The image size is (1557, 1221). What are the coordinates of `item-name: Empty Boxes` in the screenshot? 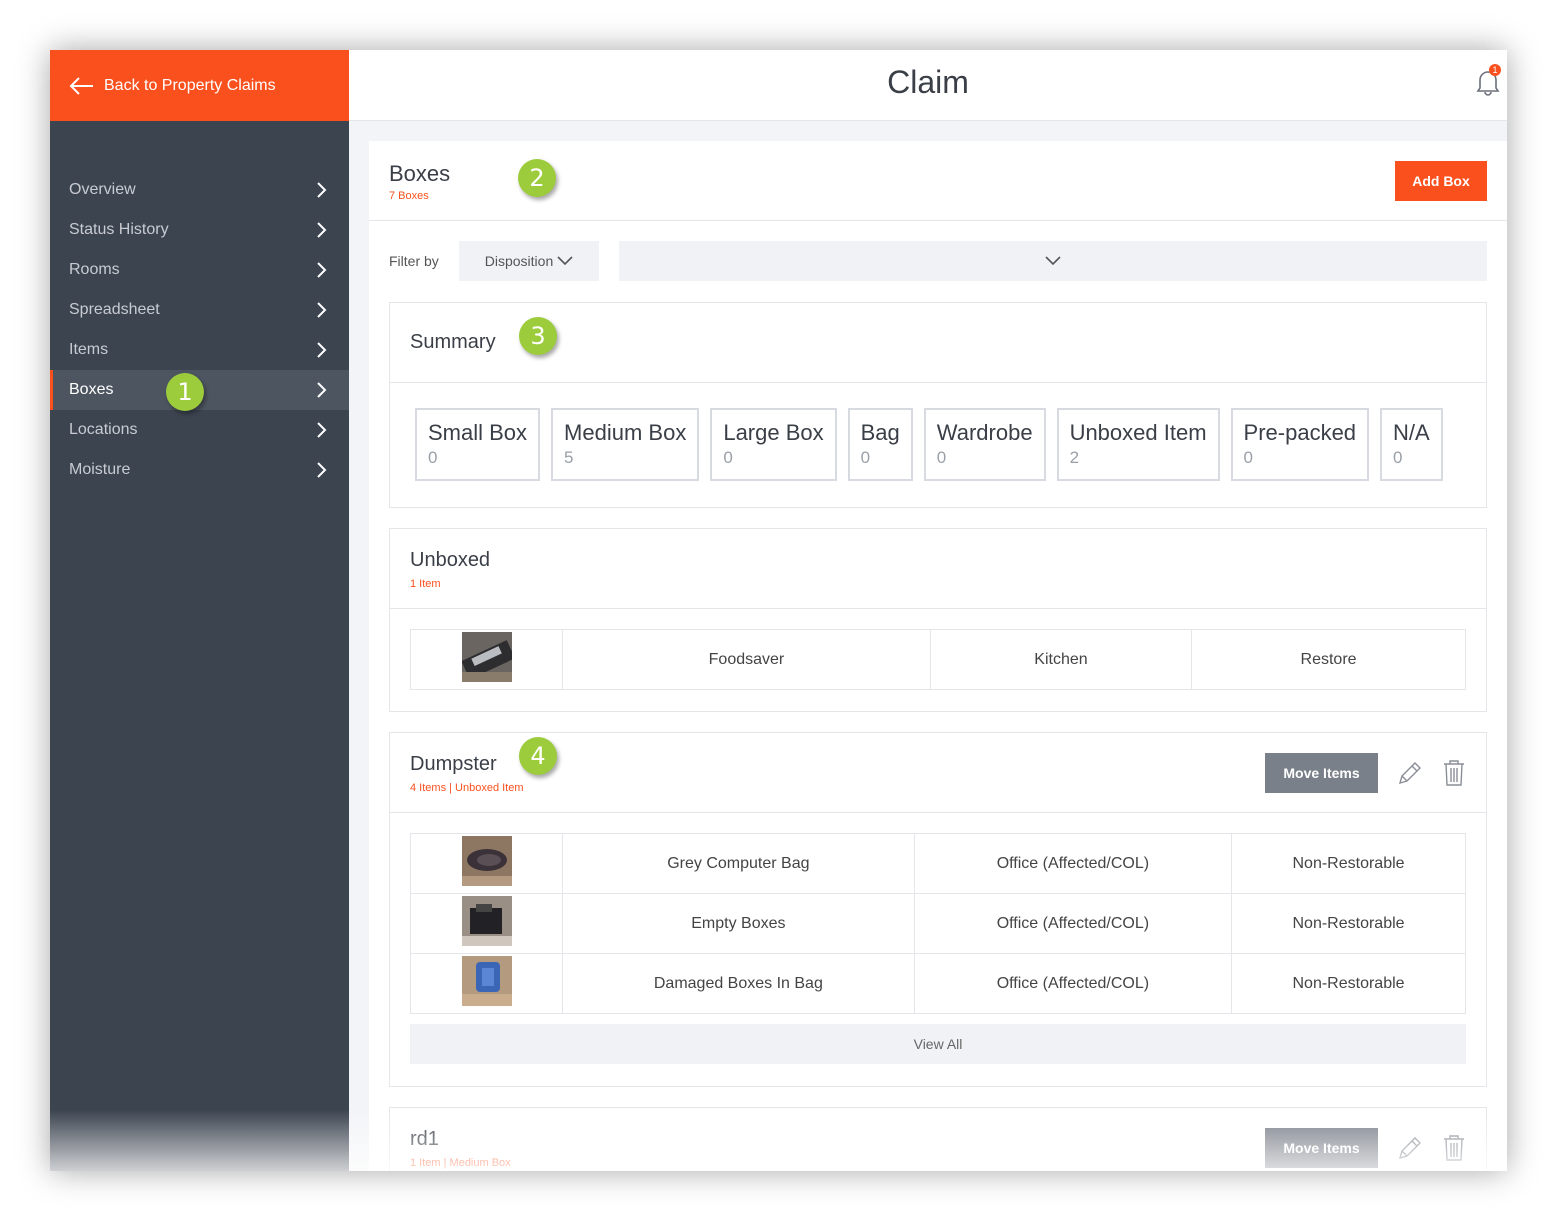 It's located at (738, 923).